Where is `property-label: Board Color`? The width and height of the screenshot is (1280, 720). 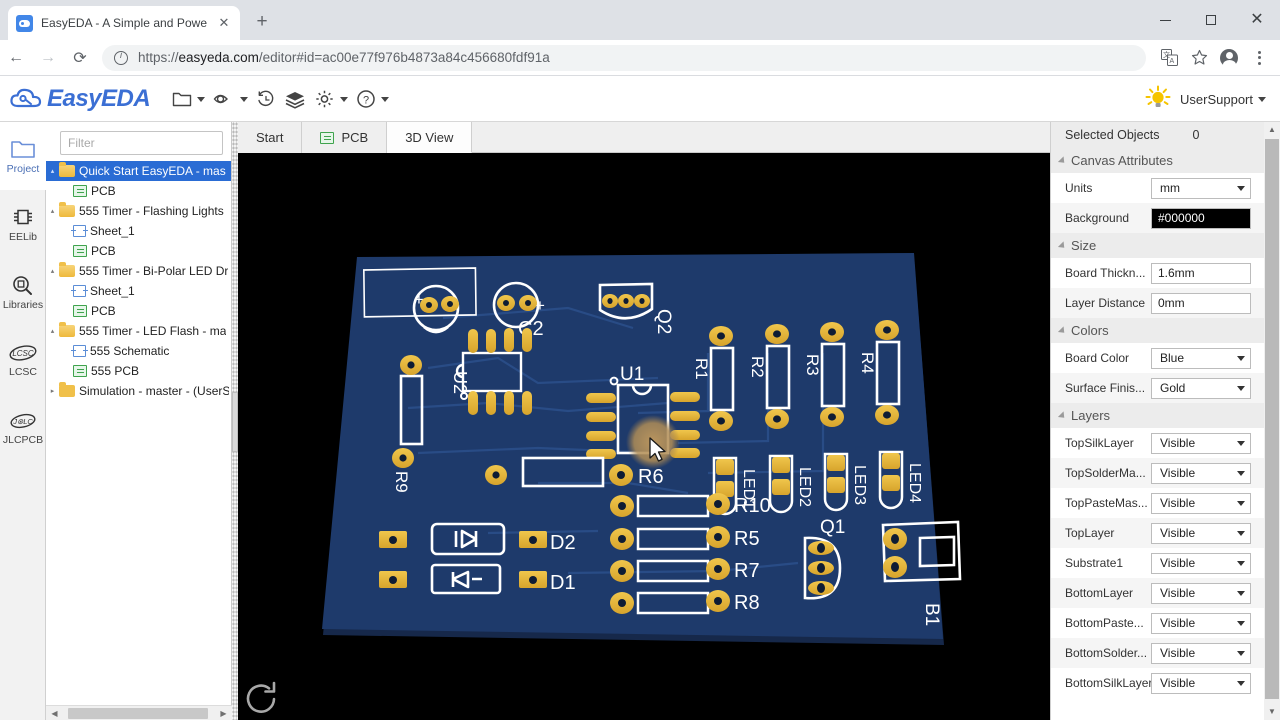
property-label: Board Color is located at coordinates (1097, 358).